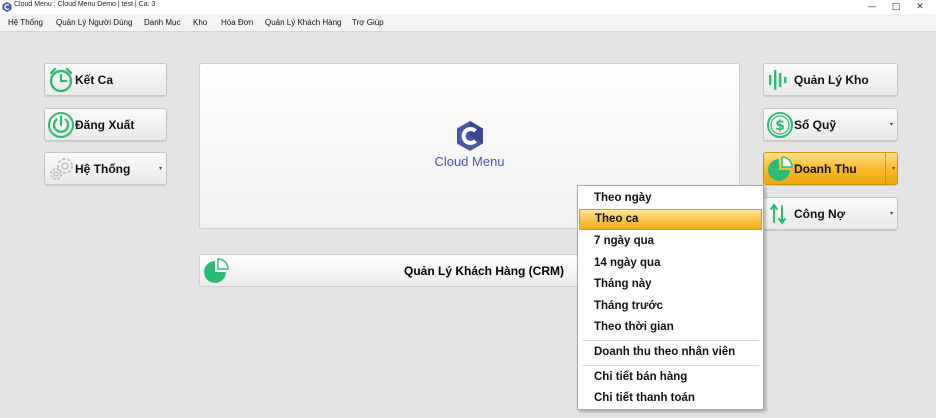 The height and width of the screenshot is (418, 936). Describe the element at coordinates (920, 7) in the screenshot. I see `close-button: ✕` at that location.